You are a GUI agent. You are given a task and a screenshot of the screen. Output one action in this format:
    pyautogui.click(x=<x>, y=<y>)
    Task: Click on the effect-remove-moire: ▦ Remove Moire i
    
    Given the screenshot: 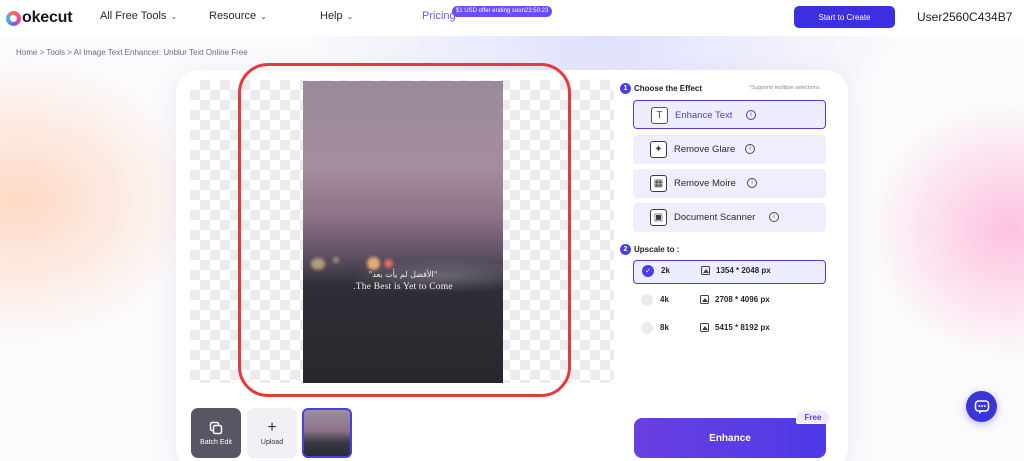 What is the action you would take?
    pyautogui.click(x=729, y=183)
    